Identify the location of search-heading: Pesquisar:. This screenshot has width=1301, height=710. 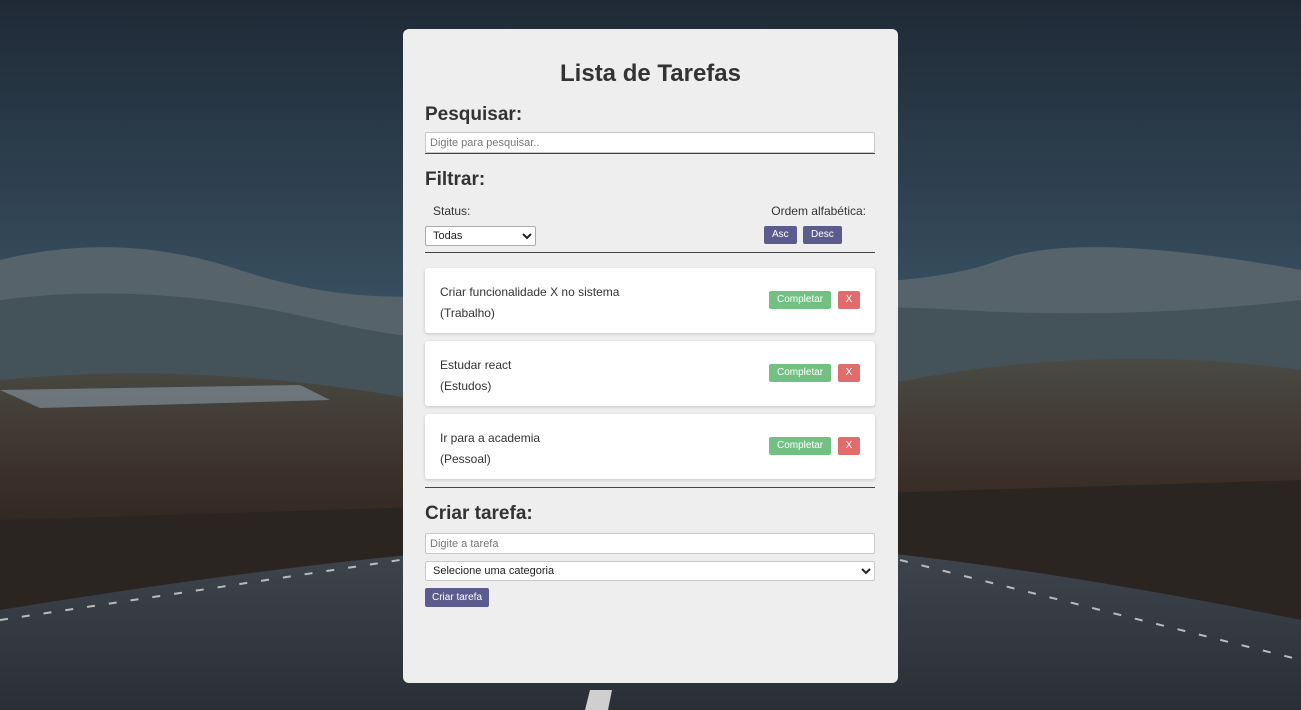
(474, 114).